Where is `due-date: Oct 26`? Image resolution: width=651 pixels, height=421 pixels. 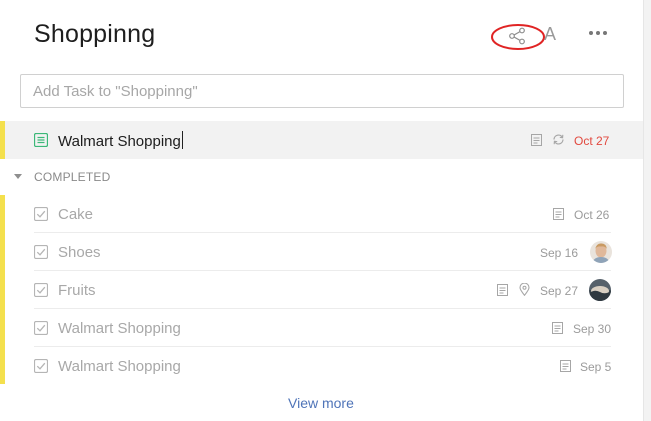 due-date: Oct 26 is located at coordinates (592, 215).